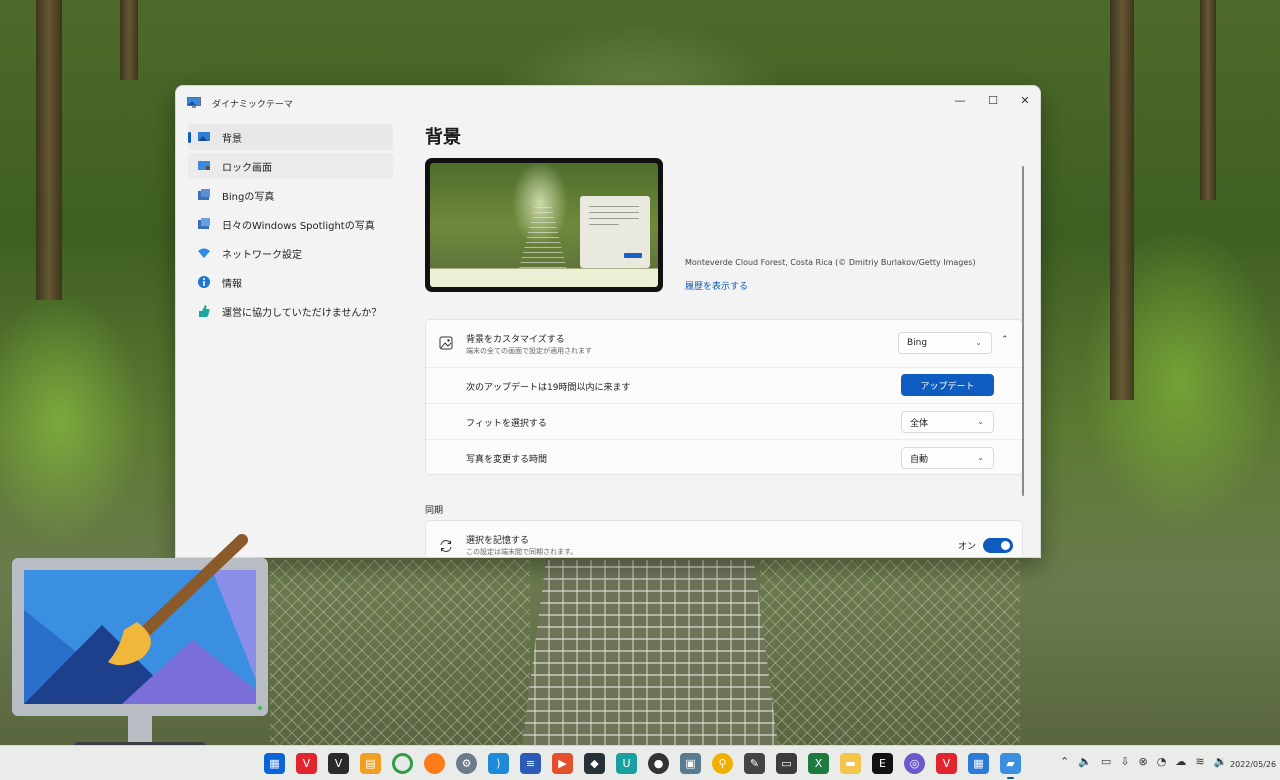 The image size is (1280, 780). What do you see at coordinates (724, 421) in the screenshot?
I see `fit-row: フィットを選択する 全体 ⌄` at bounding box center [724, 421].